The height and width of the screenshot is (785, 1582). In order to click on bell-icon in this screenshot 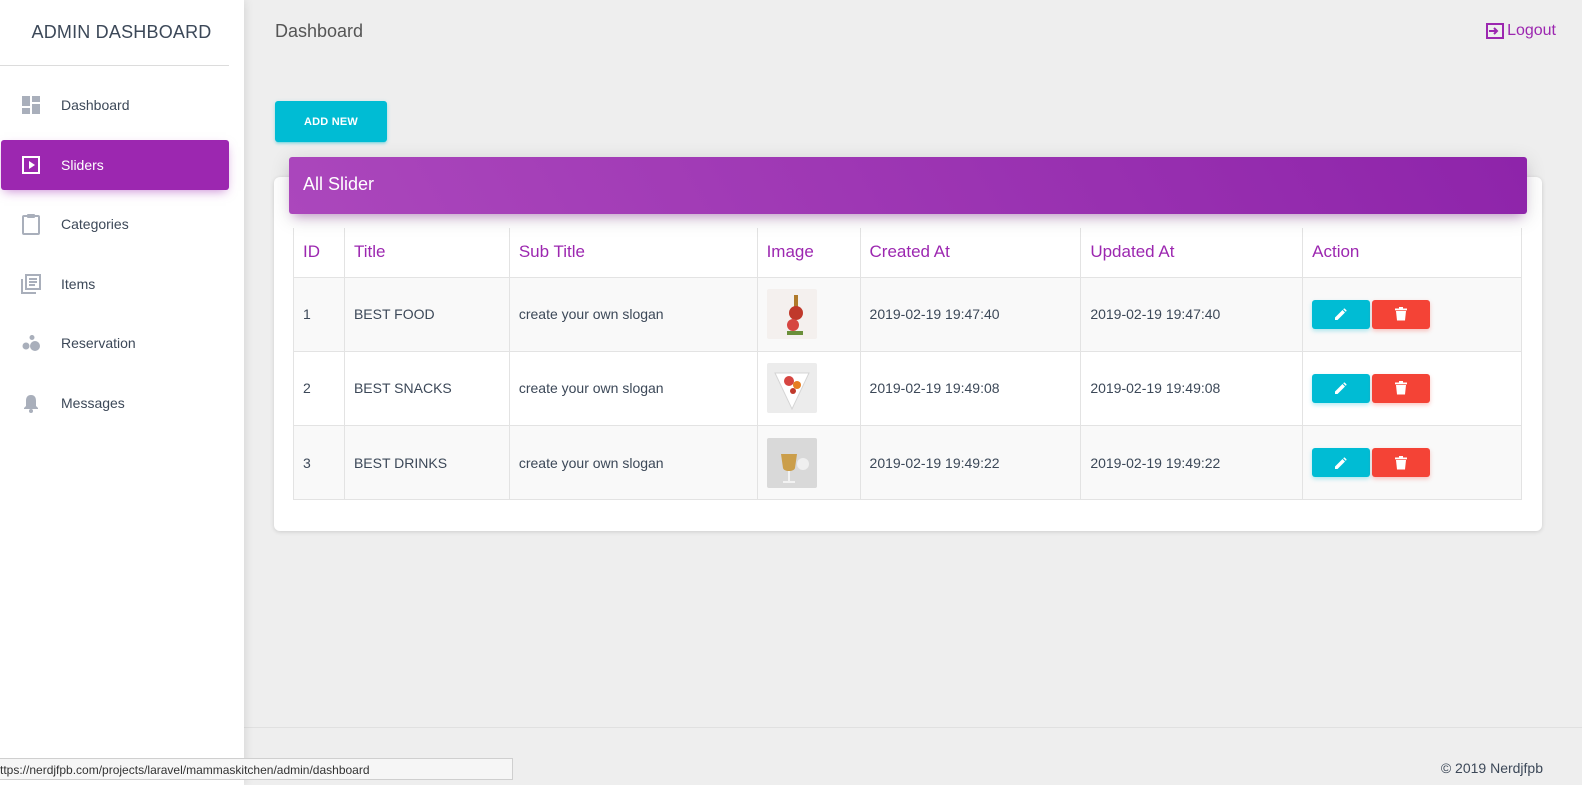, I will do `click(31, 403)`.